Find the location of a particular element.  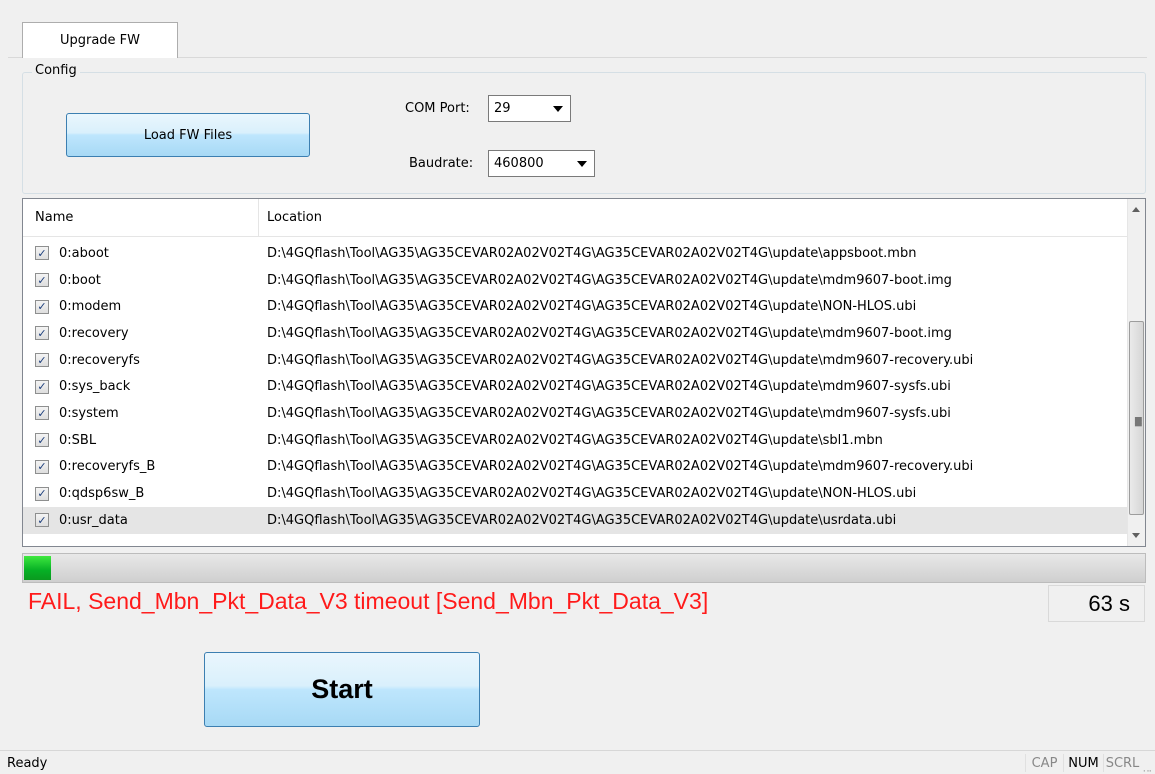

com-port-value: 29 is located at coordinates (502, 108).